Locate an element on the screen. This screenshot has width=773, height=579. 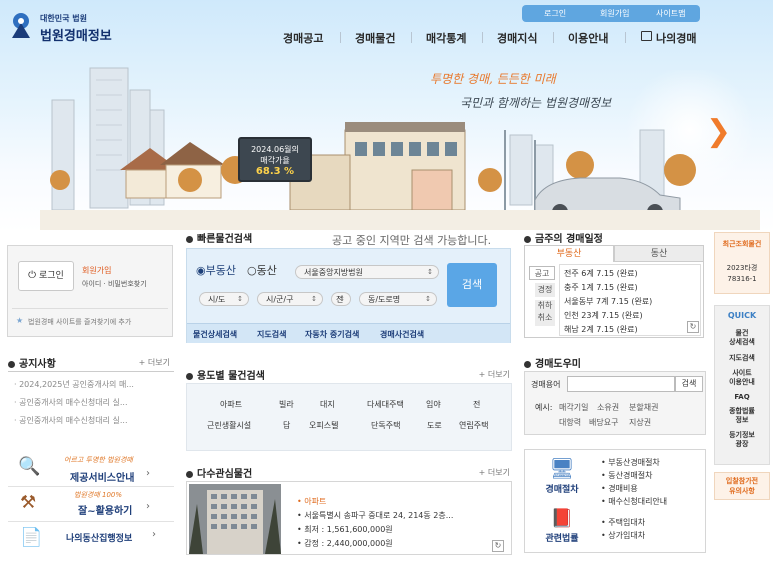
usage-item: 빌라 is located at coordinates (286, 404).